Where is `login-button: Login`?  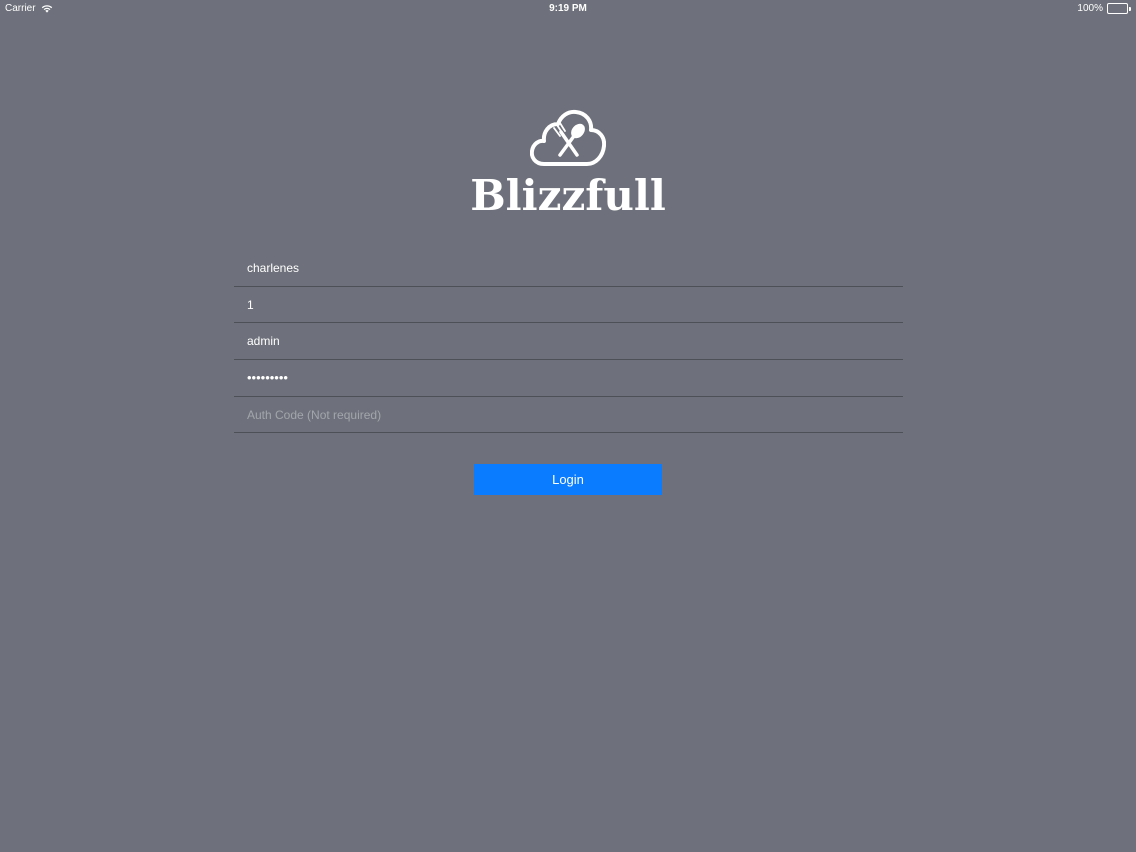 login-button: Login is located at coordinates (568, 479).